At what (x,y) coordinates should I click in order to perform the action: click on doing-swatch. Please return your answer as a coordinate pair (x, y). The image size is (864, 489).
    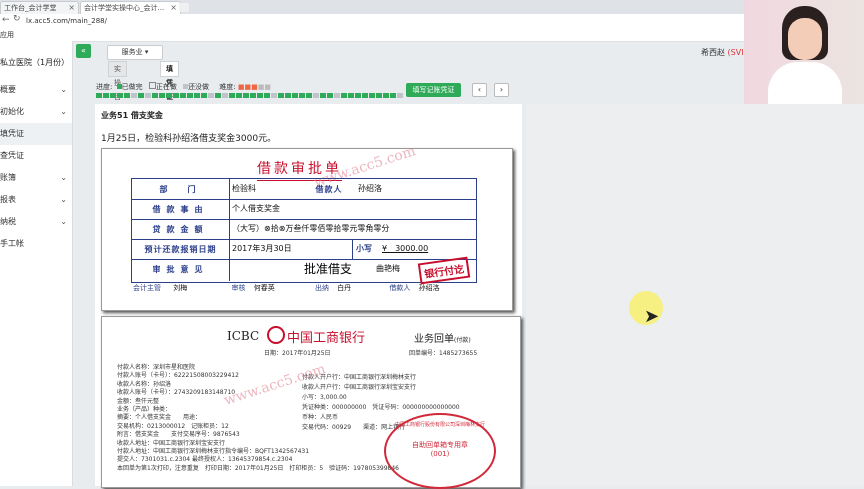
    Looking at the image, I should click on (152, 85).